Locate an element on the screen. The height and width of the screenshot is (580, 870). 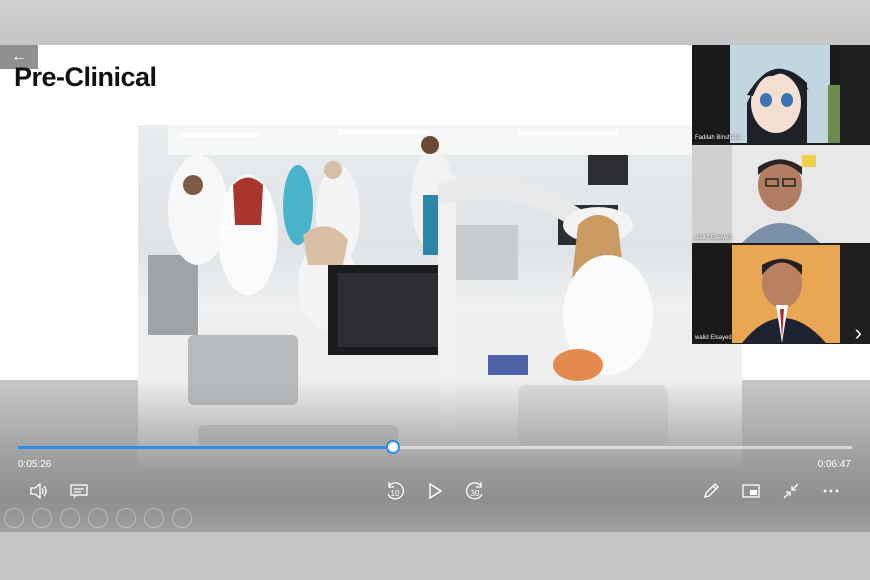
pencil-icon is located at coordinates (711, 490).